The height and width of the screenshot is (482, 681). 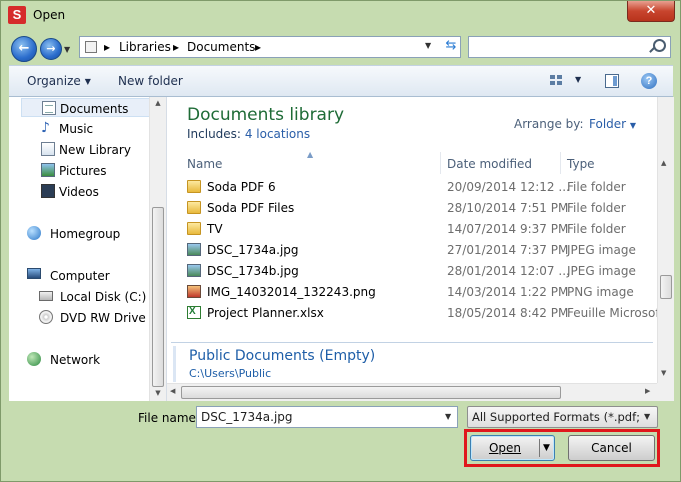 What do you see at coordinates (665, 240) in the screenshot?
I see `file-list-vertical-scrollbar: ▲ ▼` at bounding box center [665, 240].